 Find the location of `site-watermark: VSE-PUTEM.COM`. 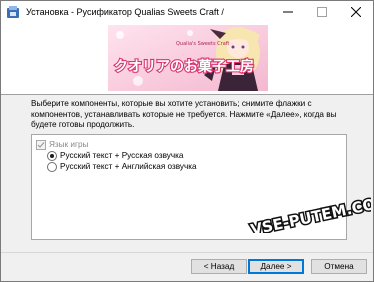

site-watermark: VSE-PUTEM.COM is located at coordinates (309, 213).